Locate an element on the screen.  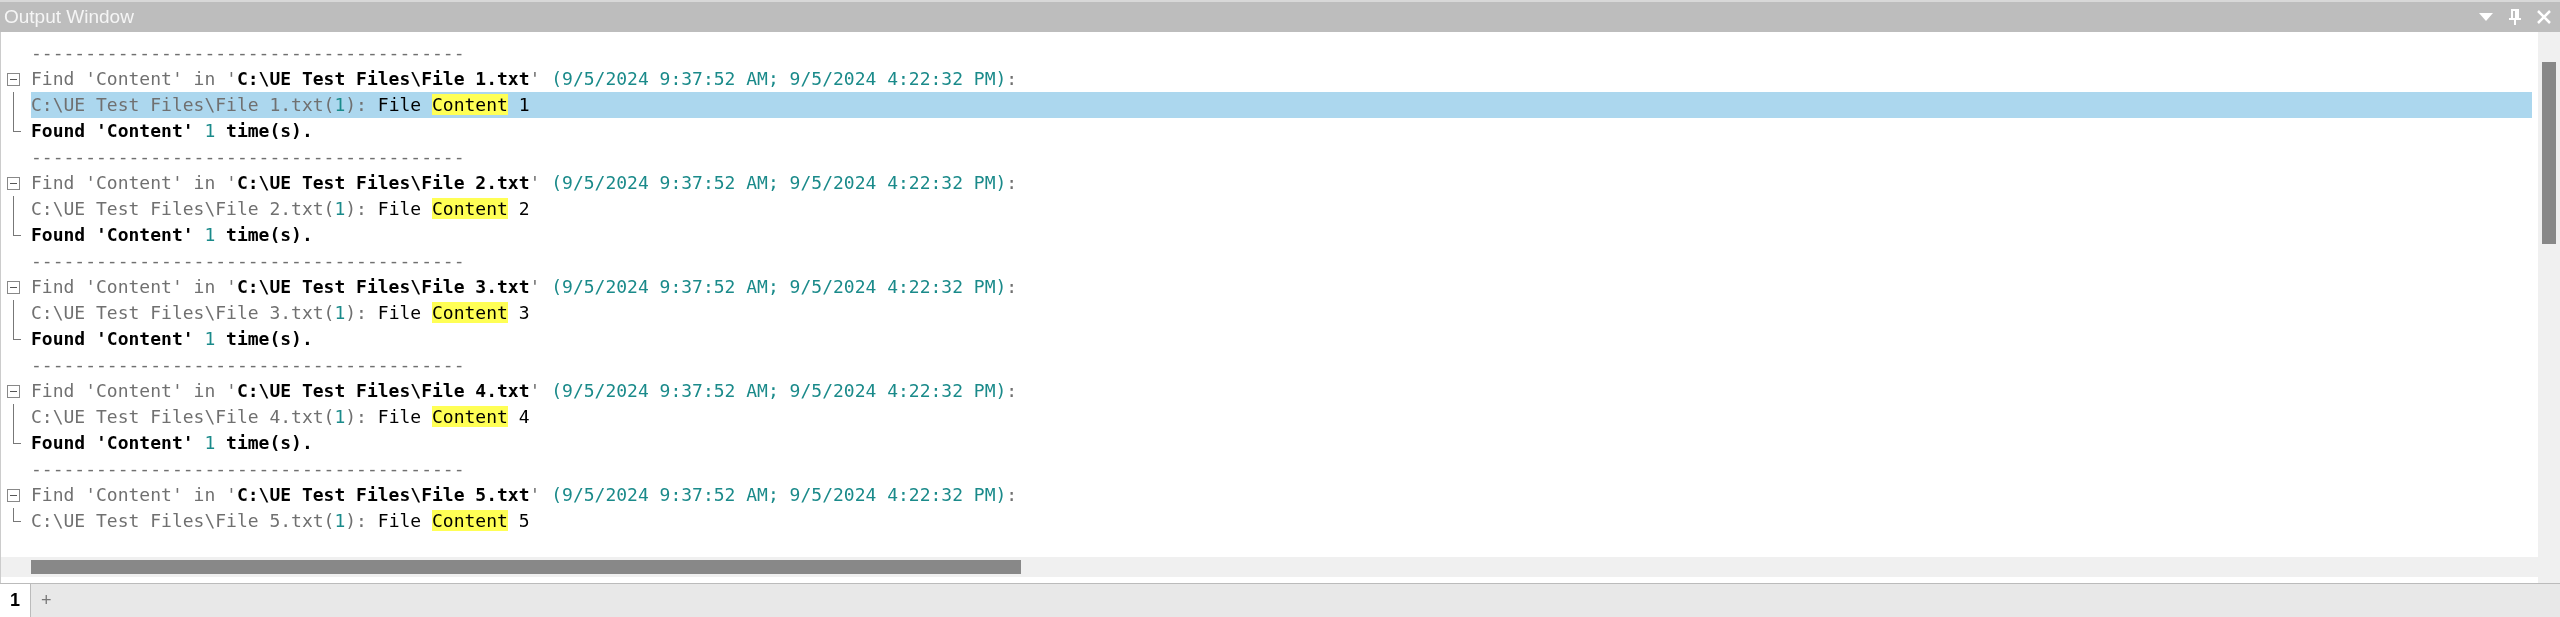
close-icon is located at coordinates (2544, 17).